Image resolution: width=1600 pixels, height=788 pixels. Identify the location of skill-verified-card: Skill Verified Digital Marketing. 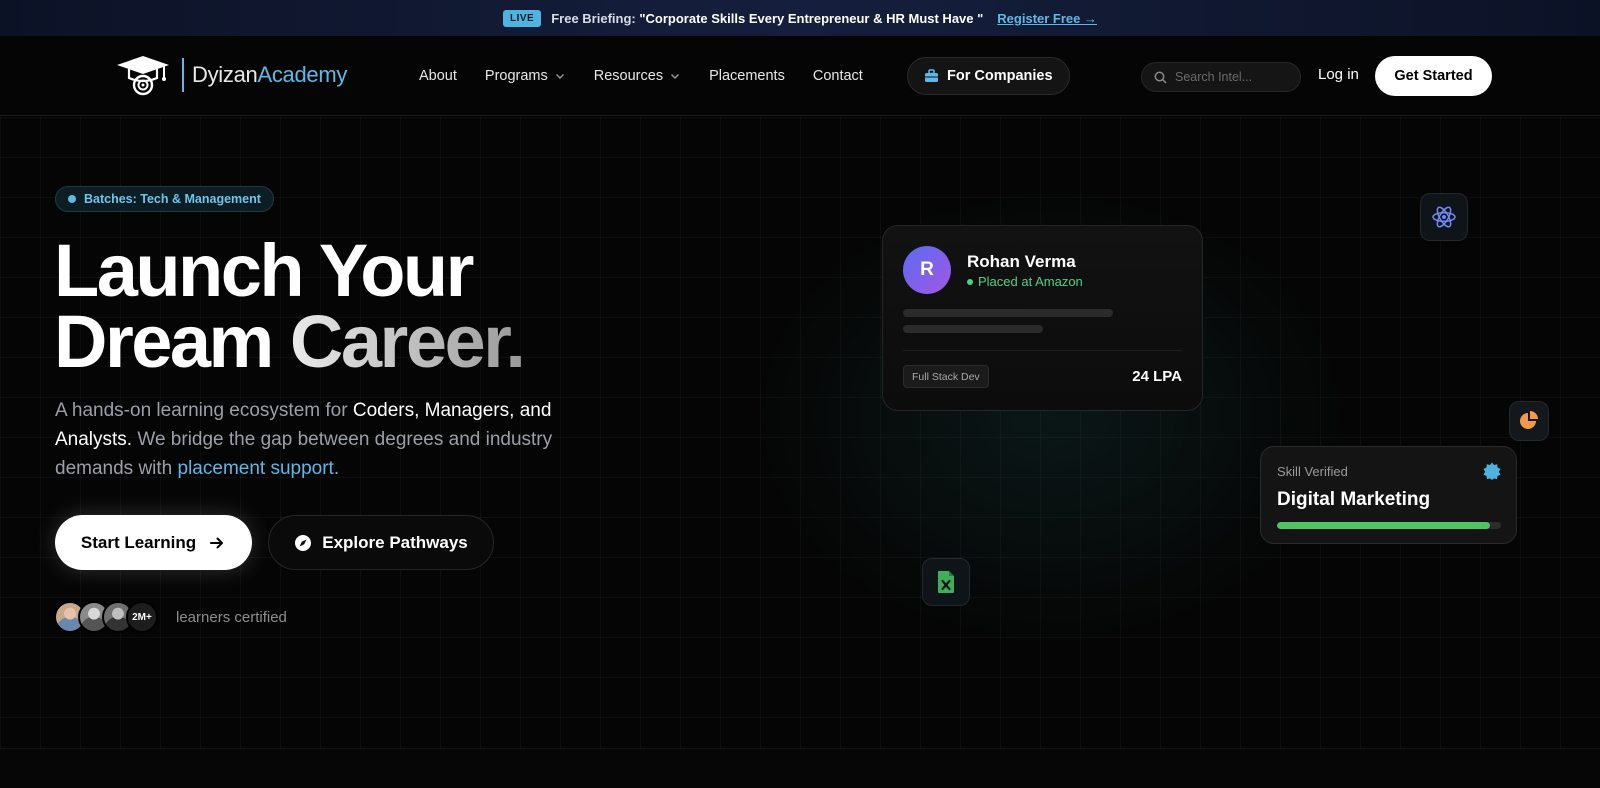
(1388, 495).